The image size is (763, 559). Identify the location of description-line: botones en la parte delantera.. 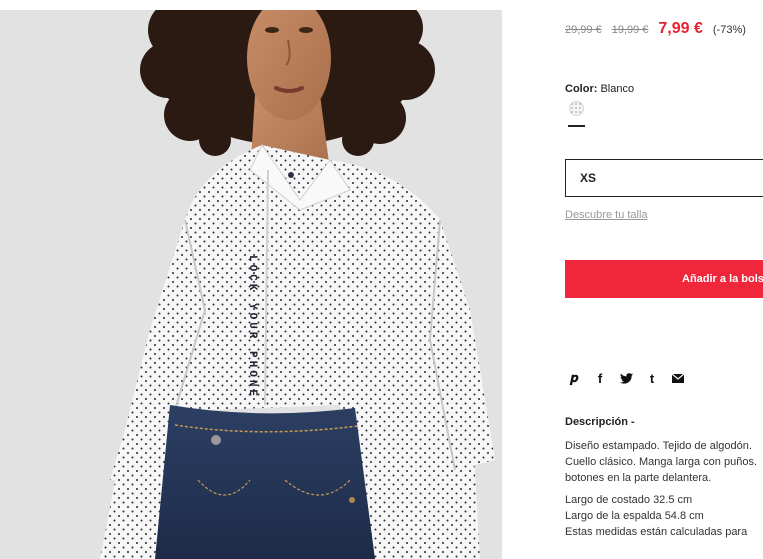
(638, 478).